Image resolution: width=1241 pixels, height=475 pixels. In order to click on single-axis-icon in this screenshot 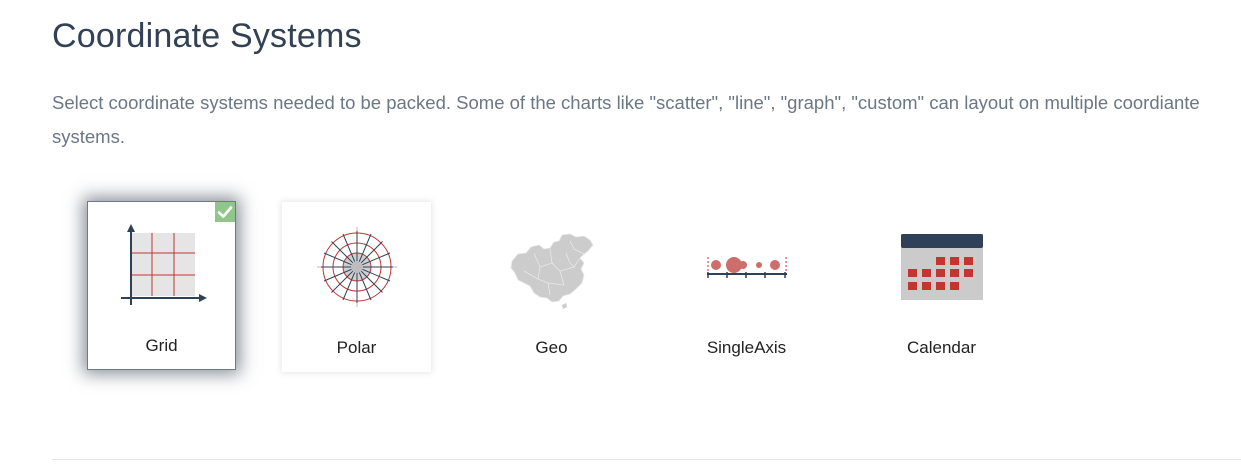, I will do `click(747, 268)`.